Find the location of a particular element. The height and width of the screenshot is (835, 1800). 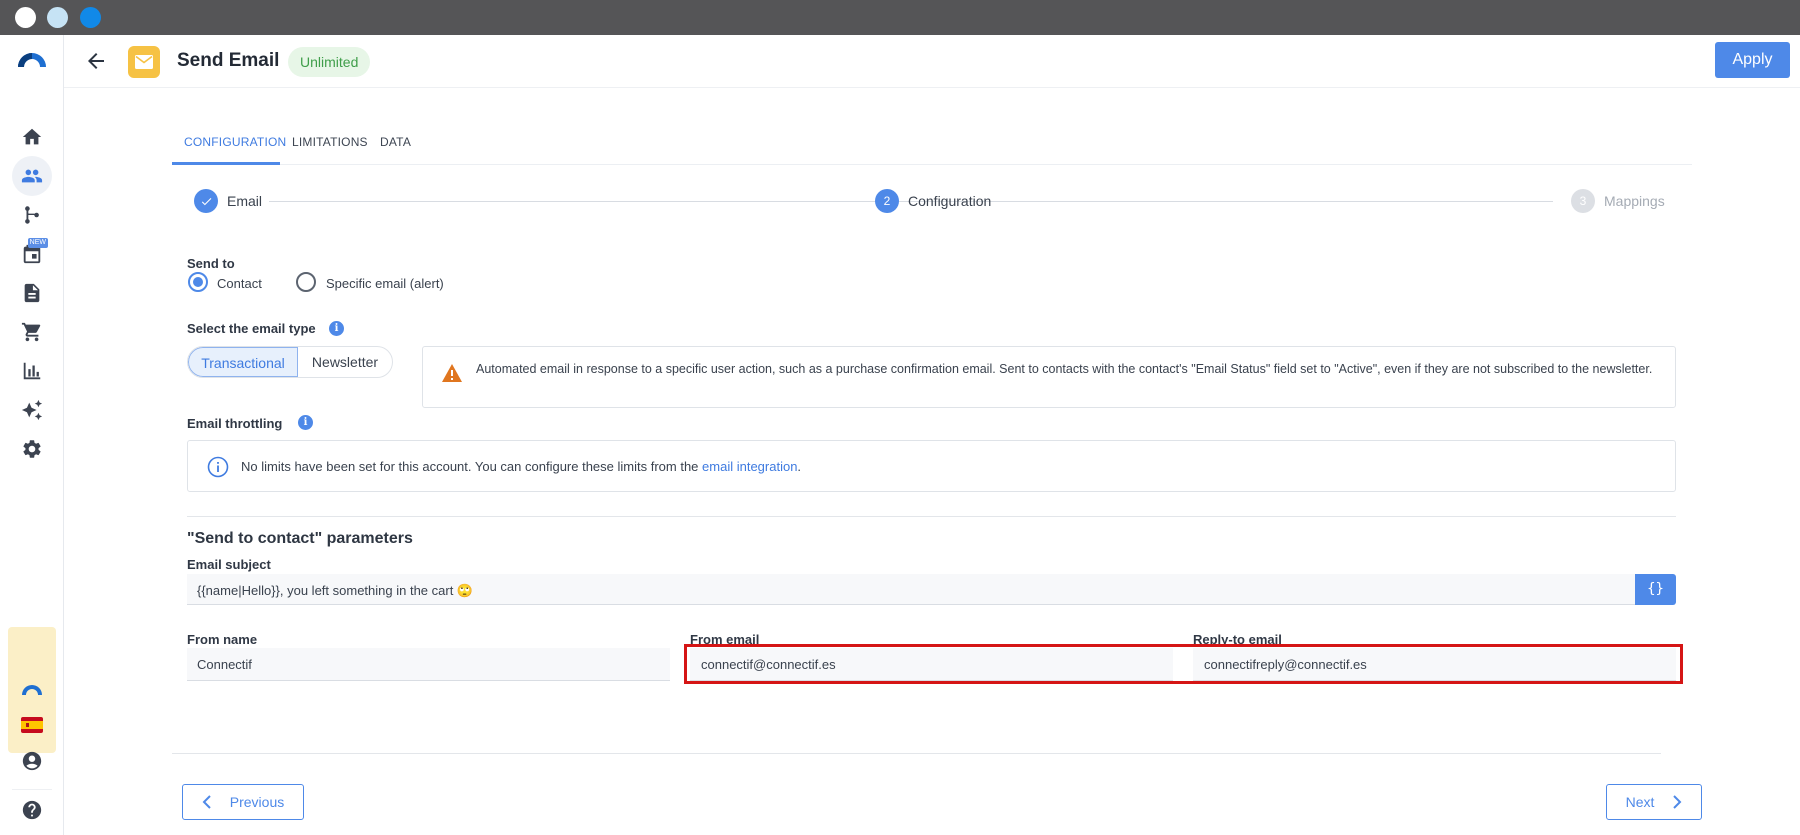

status-badge: Unlimited is located at coordinates (329, 62).